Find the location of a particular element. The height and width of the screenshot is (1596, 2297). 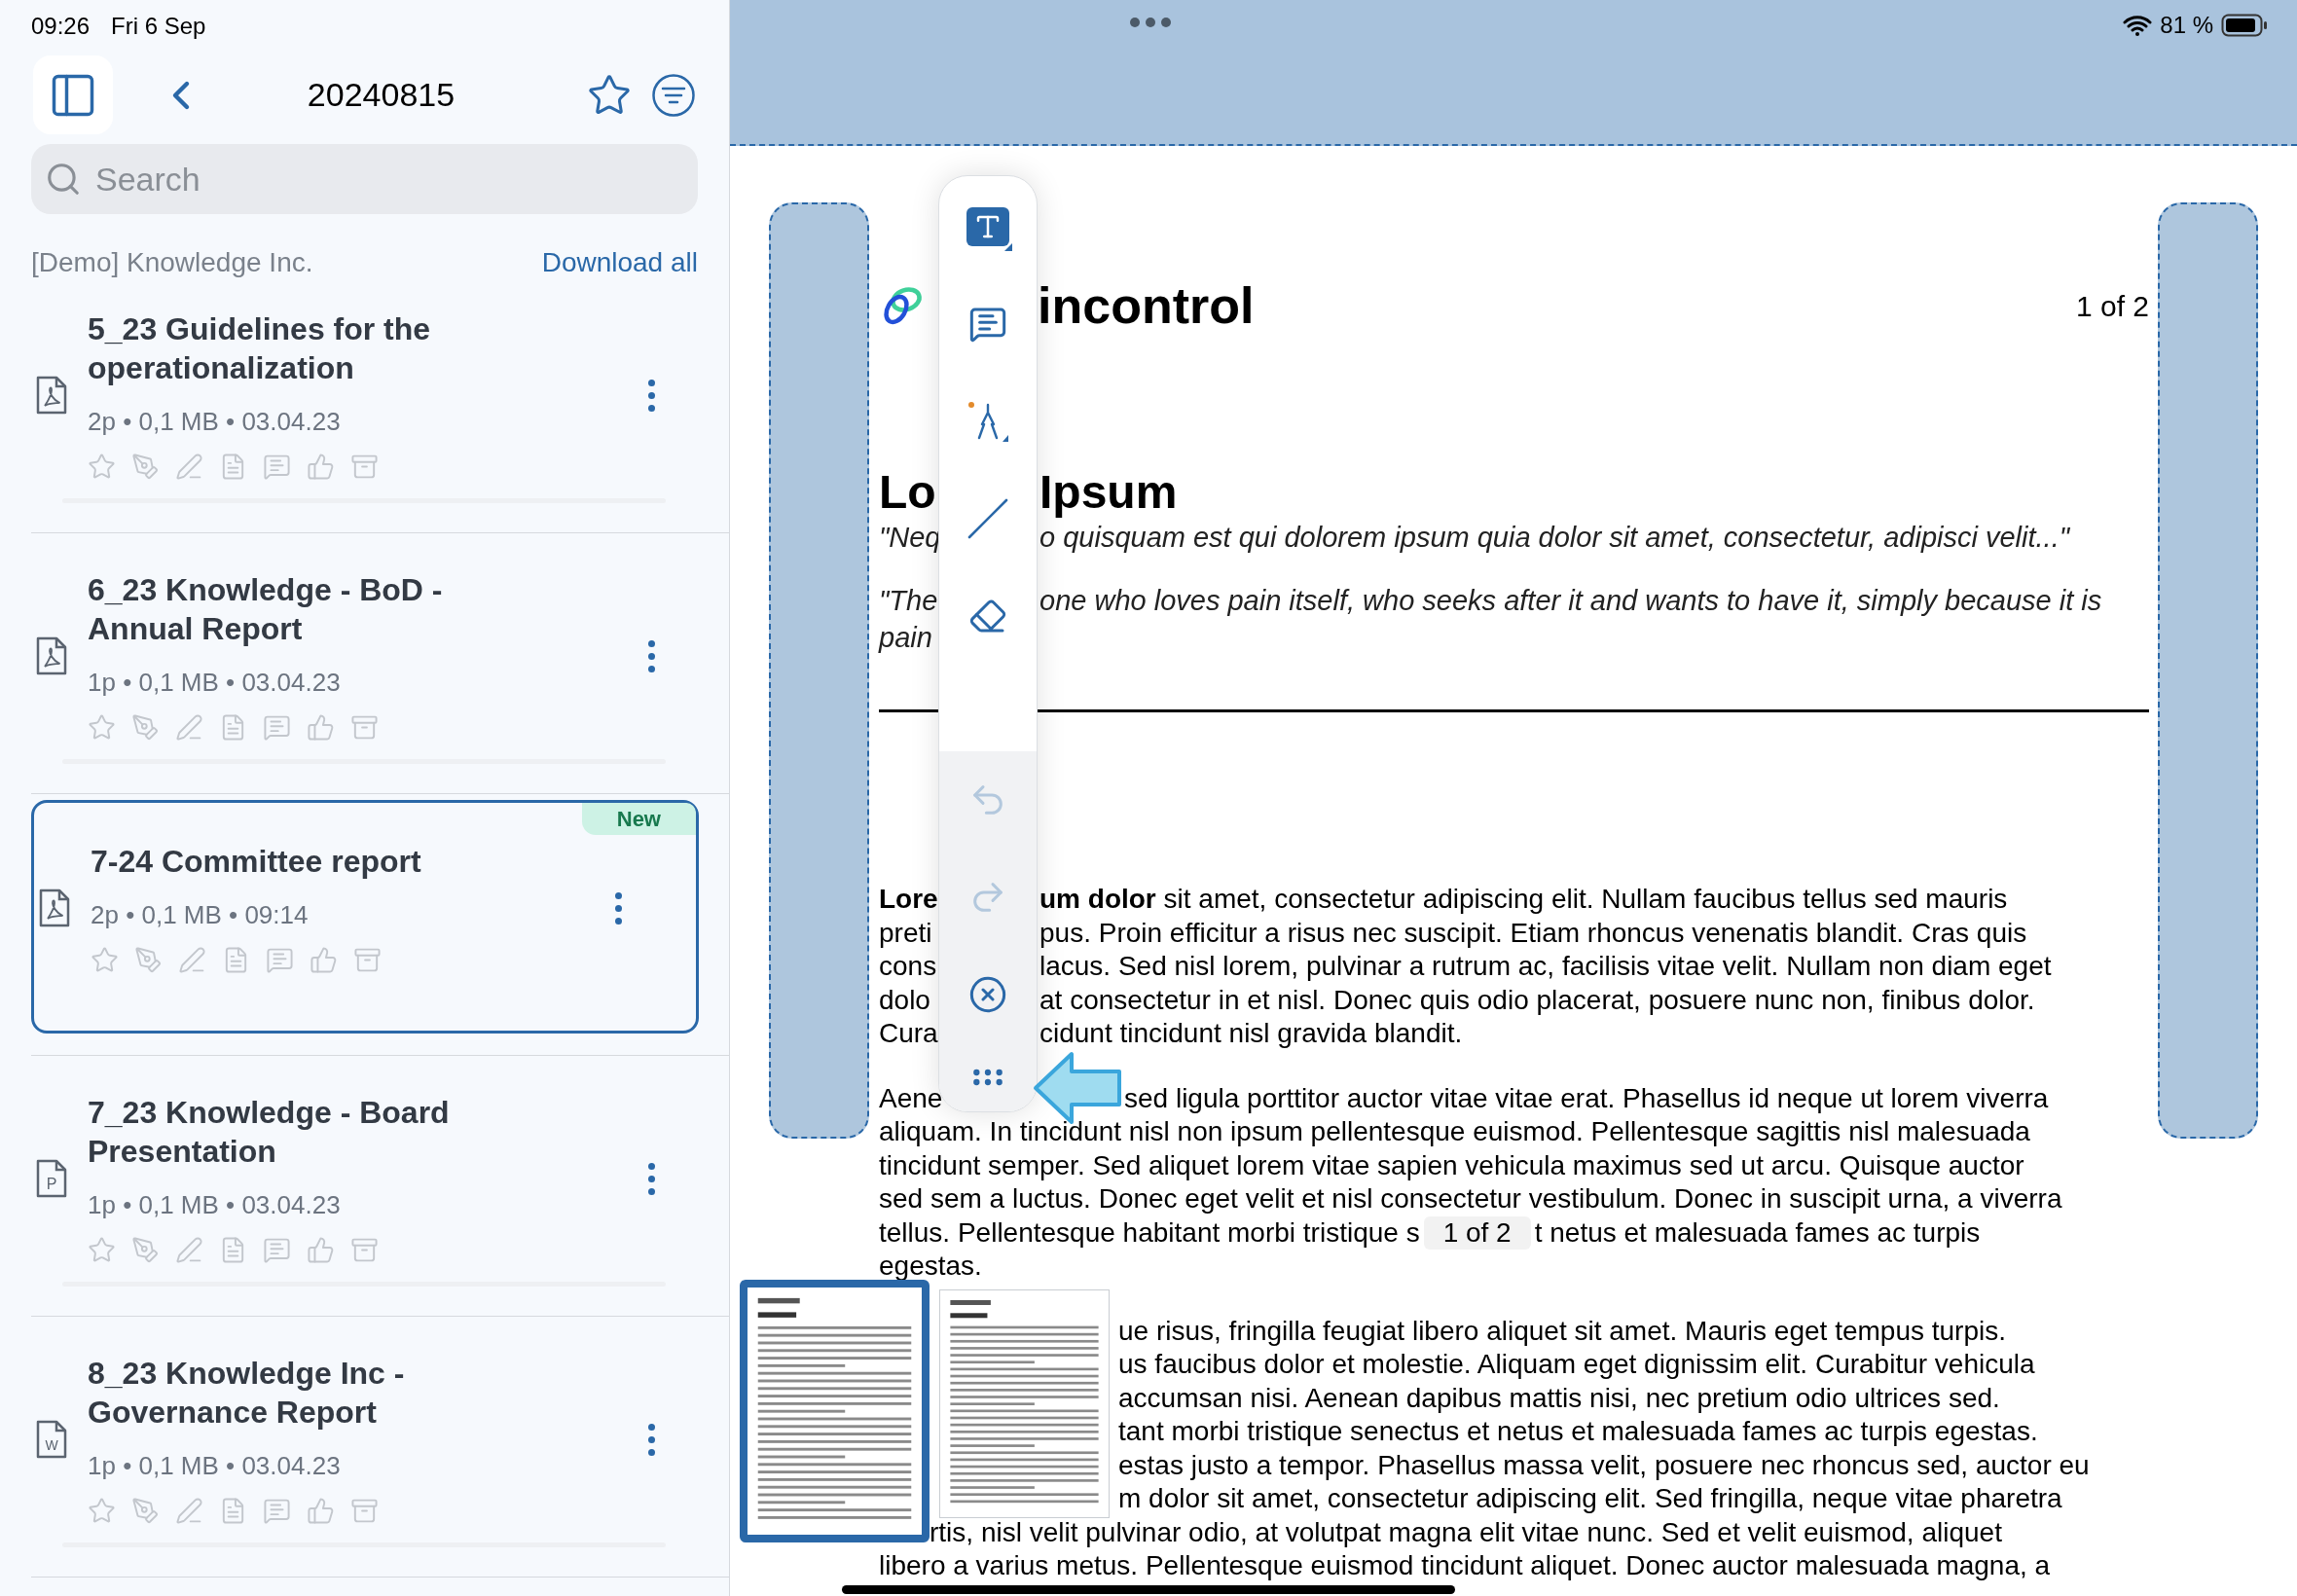

paragraph-text: sed ligula porttitor auctor vitae vitae erat. Phasellus id neque ut lorem viverra is located at coordinates (1586, 1098).